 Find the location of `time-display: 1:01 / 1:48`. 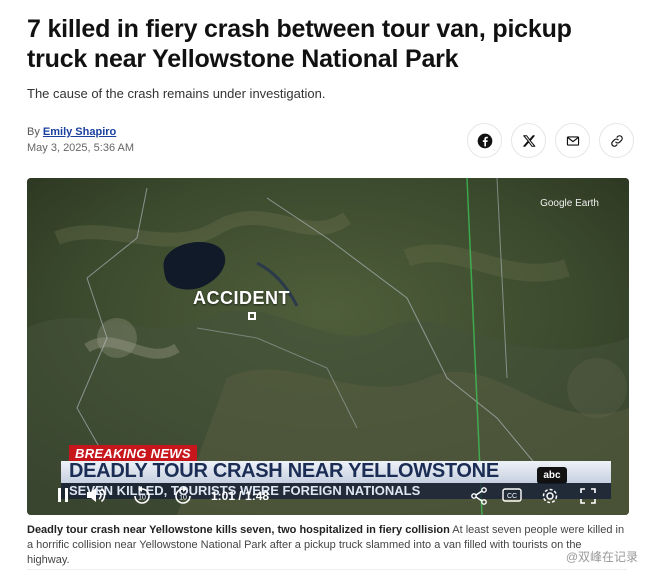

time-display: 1:01 / 1:48 is located at coordinates (240, 496).